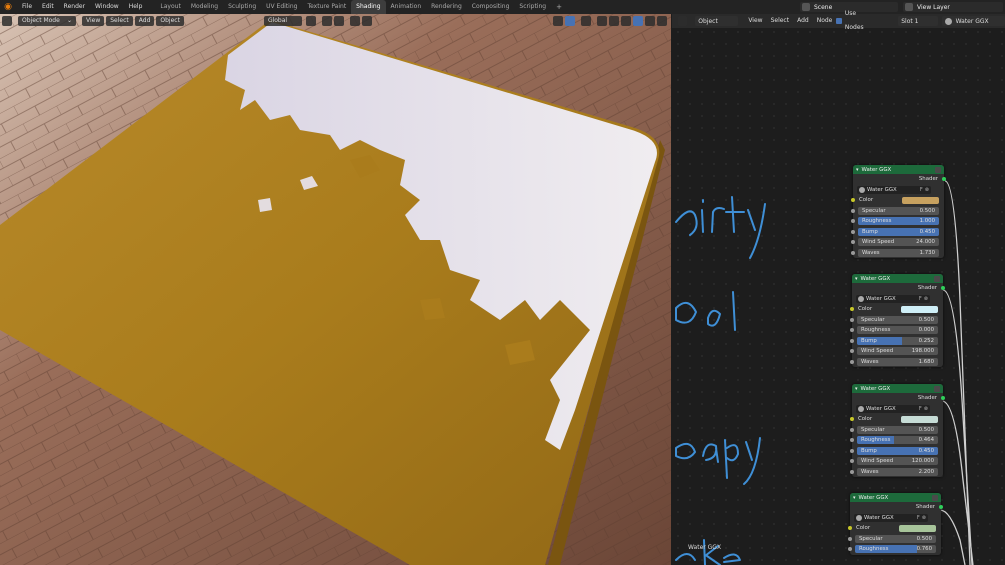 The width and height of the screenshot is (1005, 565). What do you see at coordinates (897, 361) in the screenshot?
I see `value-field: Waves 1.680` at bounding box center [897, 361].